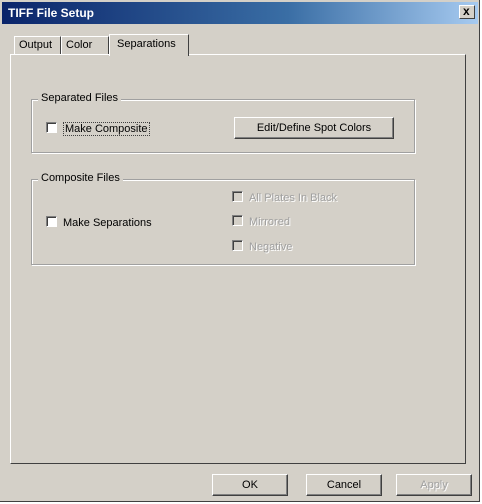 This screenshot has height=504, width=482. I want to click on negative-label: Negative, so click(271, 247).